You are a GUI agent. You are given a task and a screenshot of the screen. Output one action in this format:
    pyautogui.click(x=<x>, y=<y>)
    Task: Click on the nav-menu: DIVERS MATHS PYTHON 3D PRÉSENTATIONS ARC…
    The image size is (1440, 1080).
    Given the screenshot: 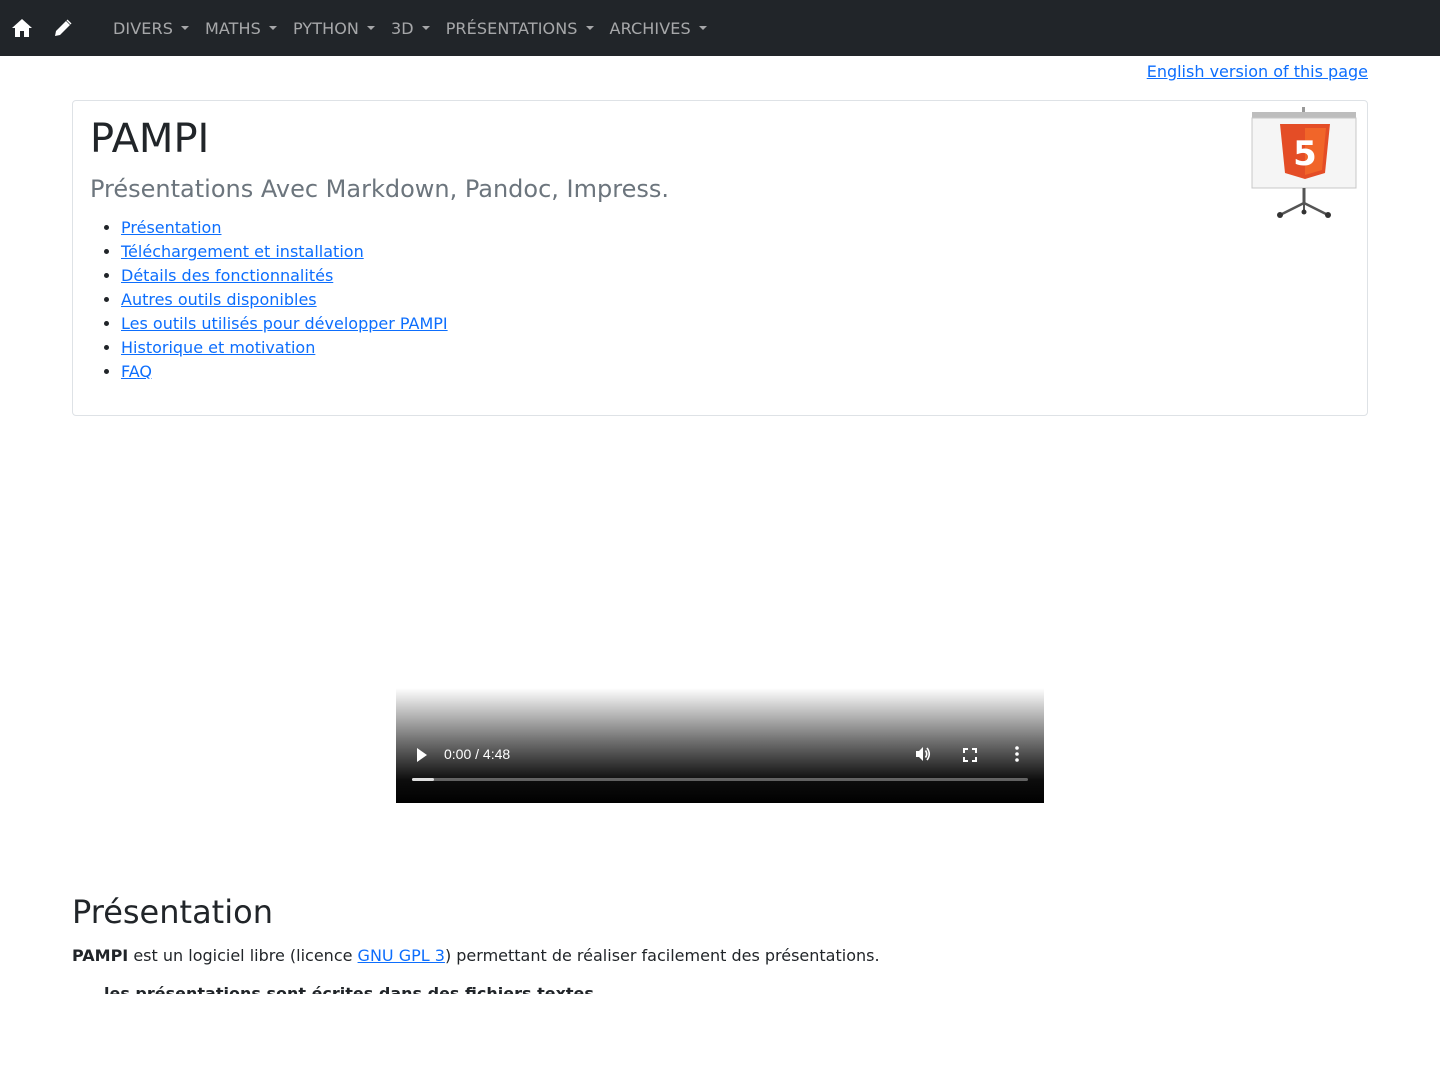 What is the action you would take?
    pyautogui.click(x=418, y=28)
    